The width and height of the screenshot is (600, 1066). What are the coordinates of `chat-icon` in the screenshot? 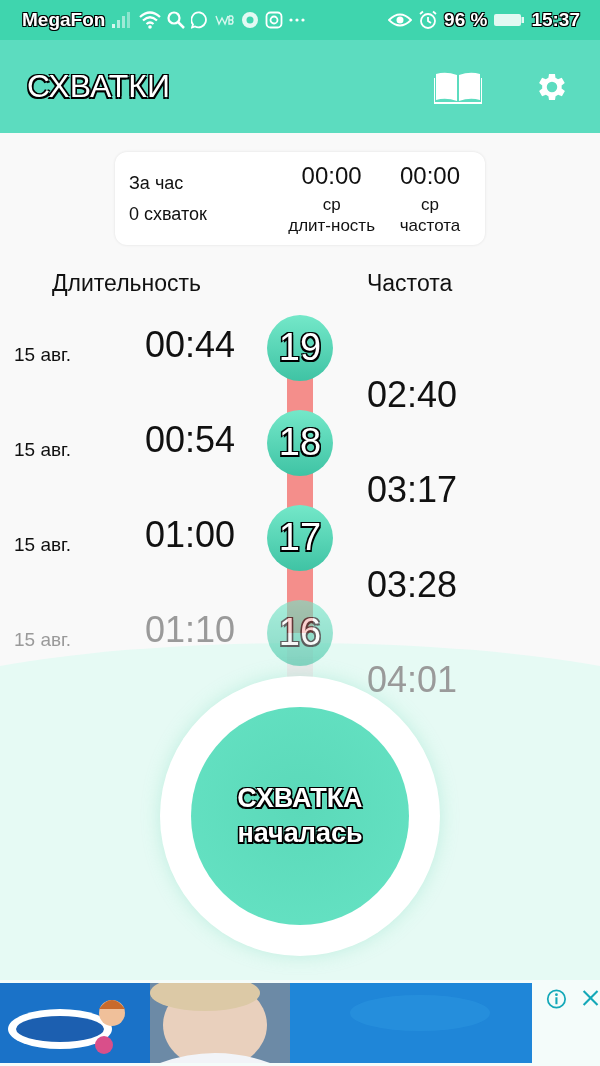 It's located at (200, 20).